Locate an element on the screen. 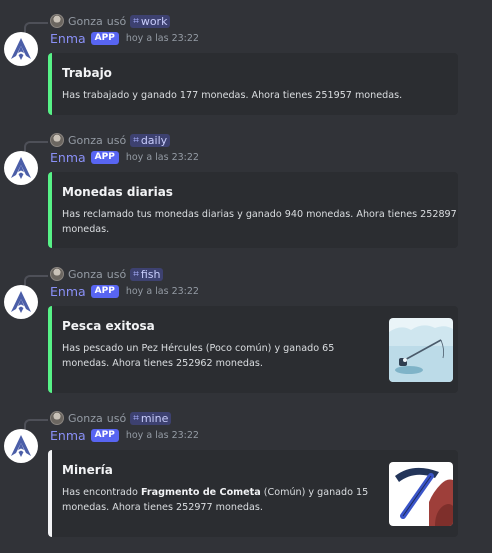  command-chip: ⌗ work is located at coordinates (150, 21).